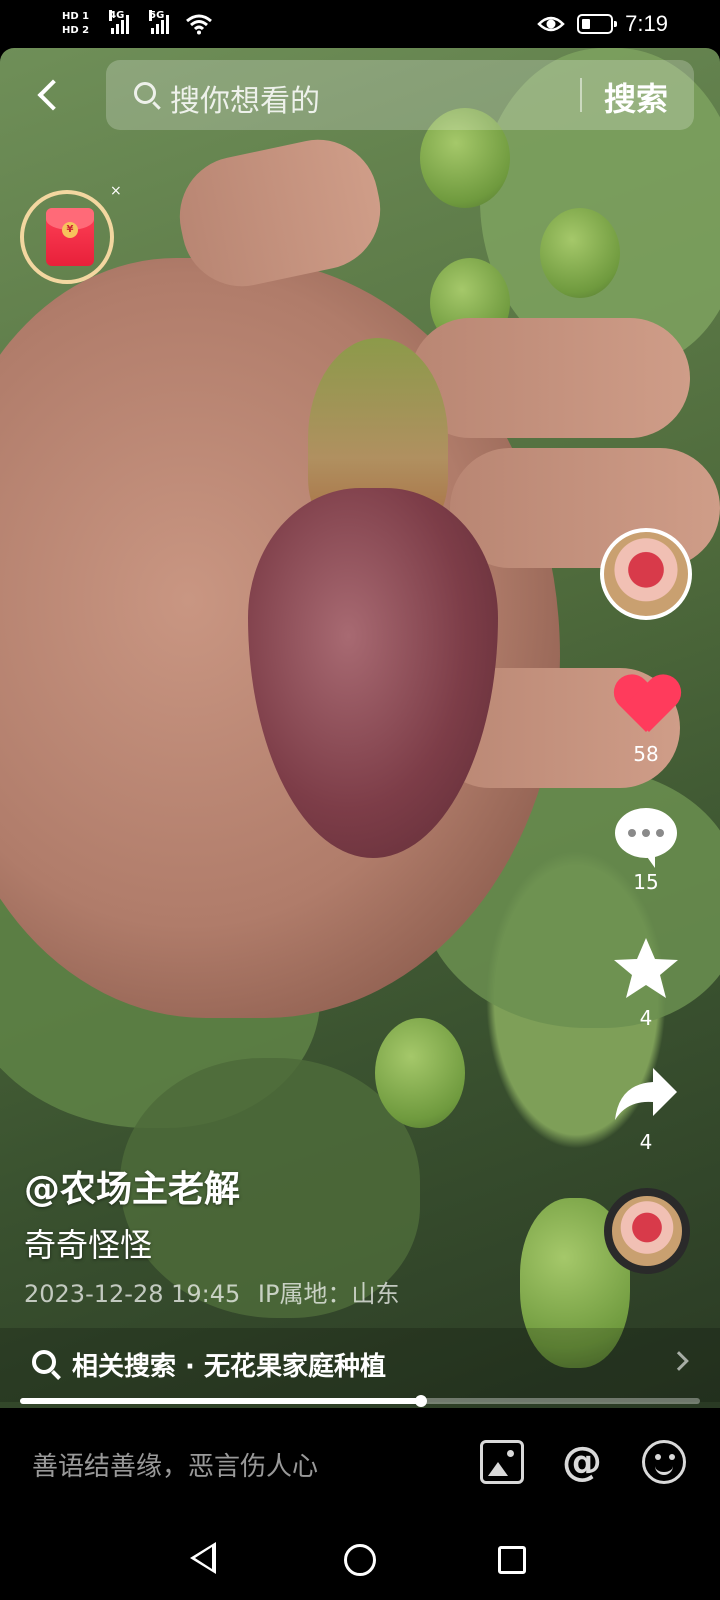 The image size is (720, 1600). Describe the element at coordinates (76, 16) in the screenshot. I see `sim1-label: HD 1` at that location.